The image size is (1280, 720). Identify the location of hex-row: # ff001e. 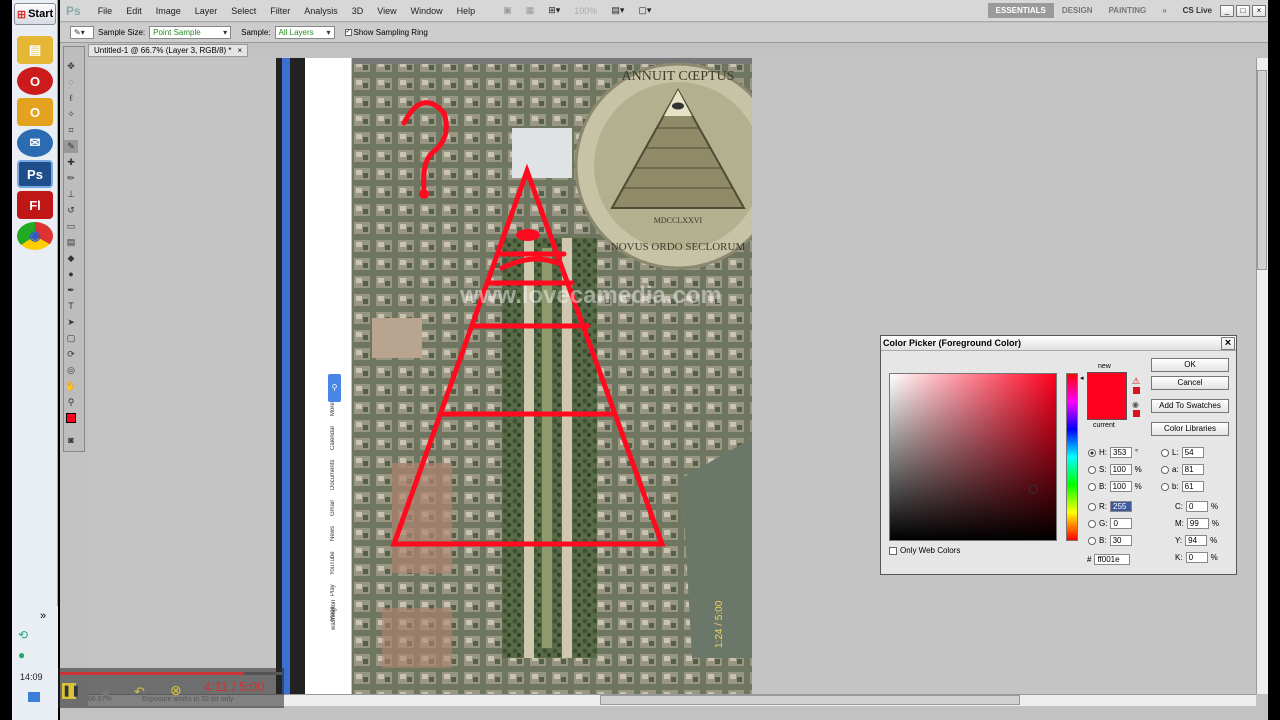
(1109, 559).